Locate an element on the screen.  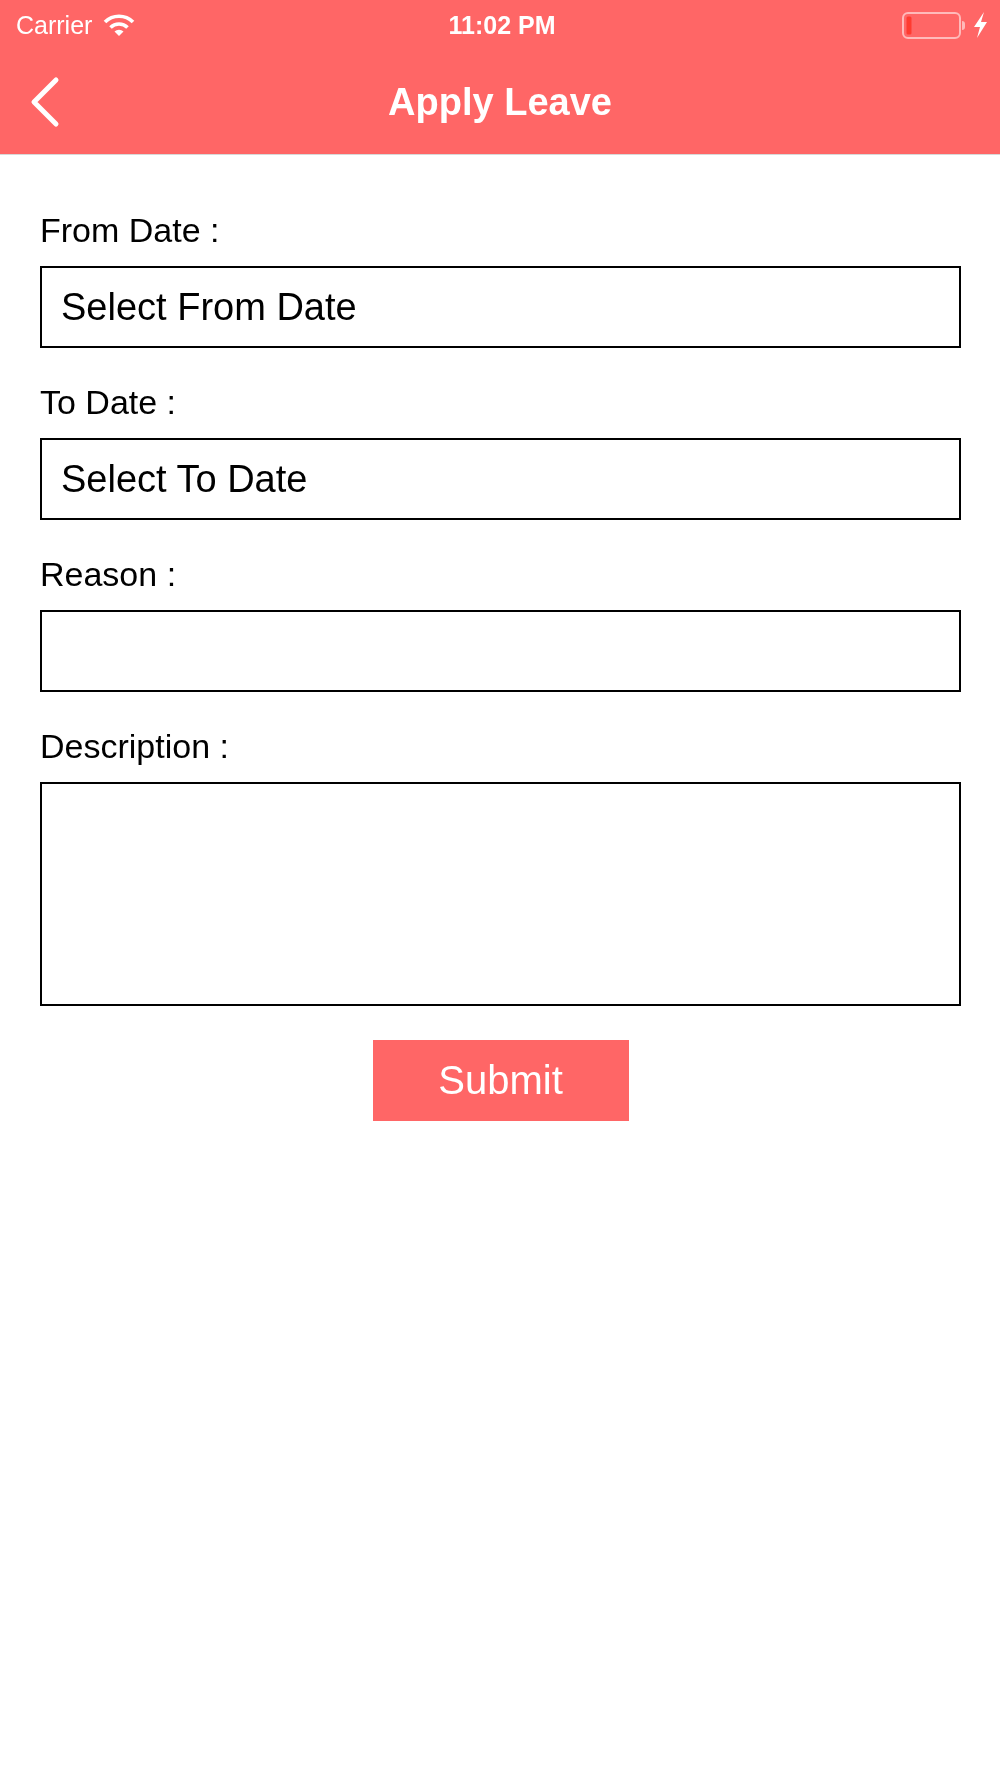
field-label: Description : is located at coordinates (134, 746).